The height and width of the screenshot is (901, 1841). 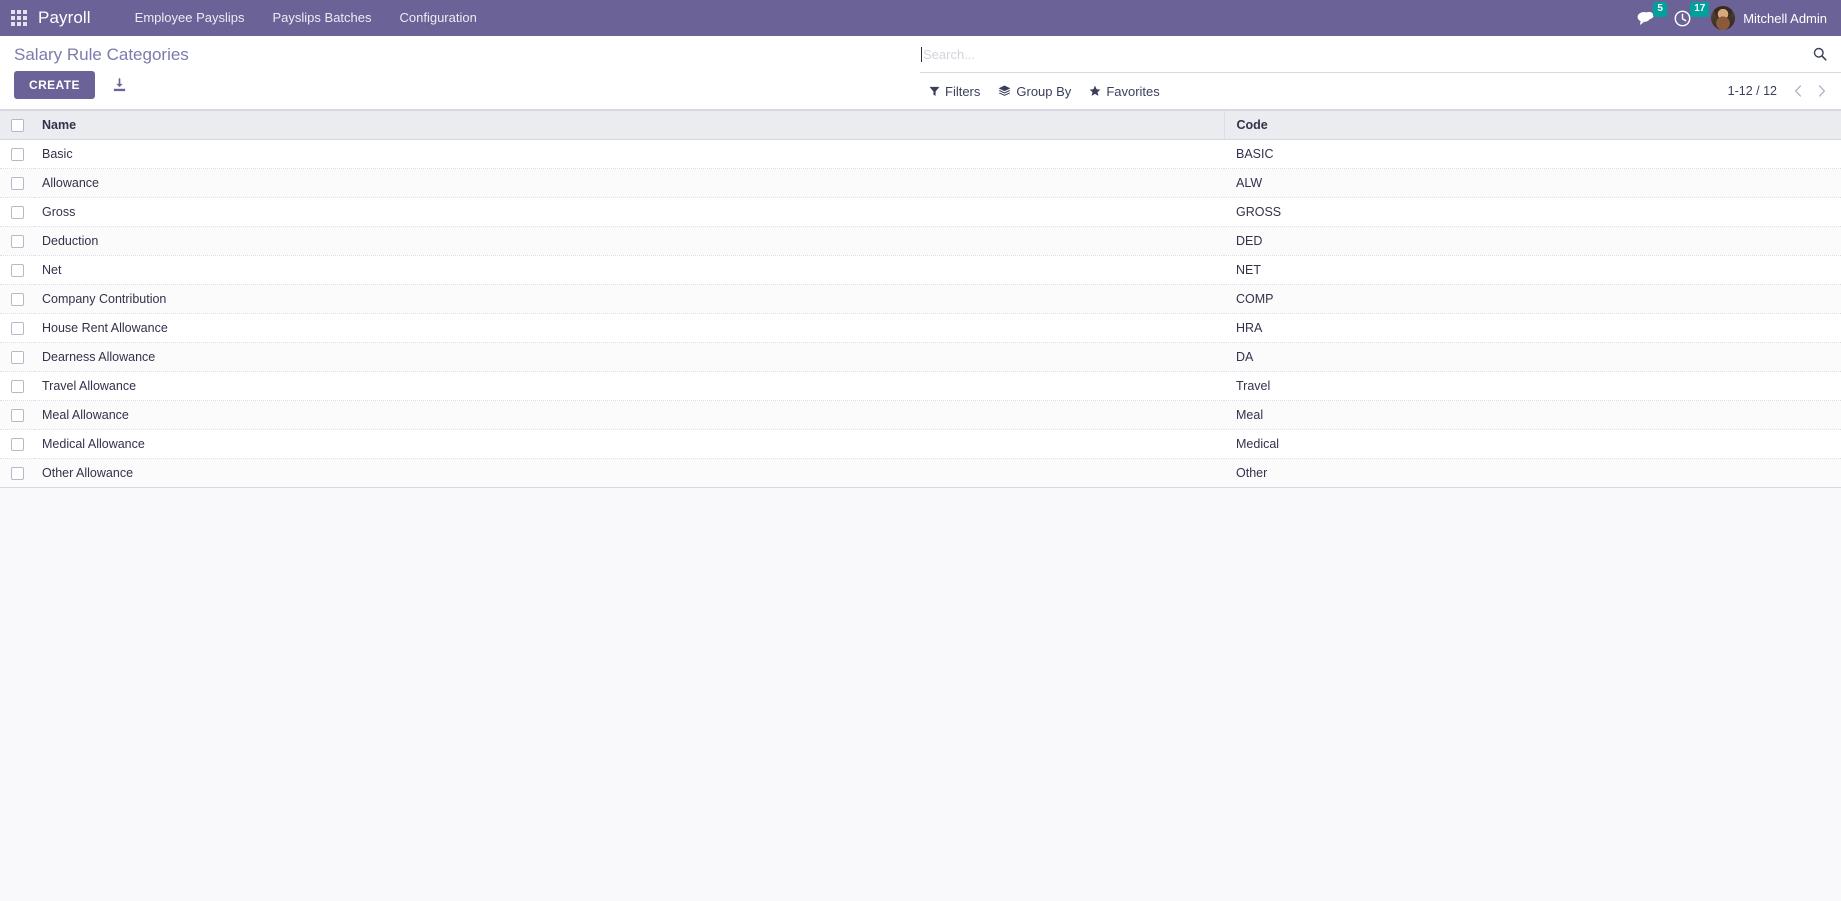 I want to click on cell-code: COMP, so click(x=1532, y=299).